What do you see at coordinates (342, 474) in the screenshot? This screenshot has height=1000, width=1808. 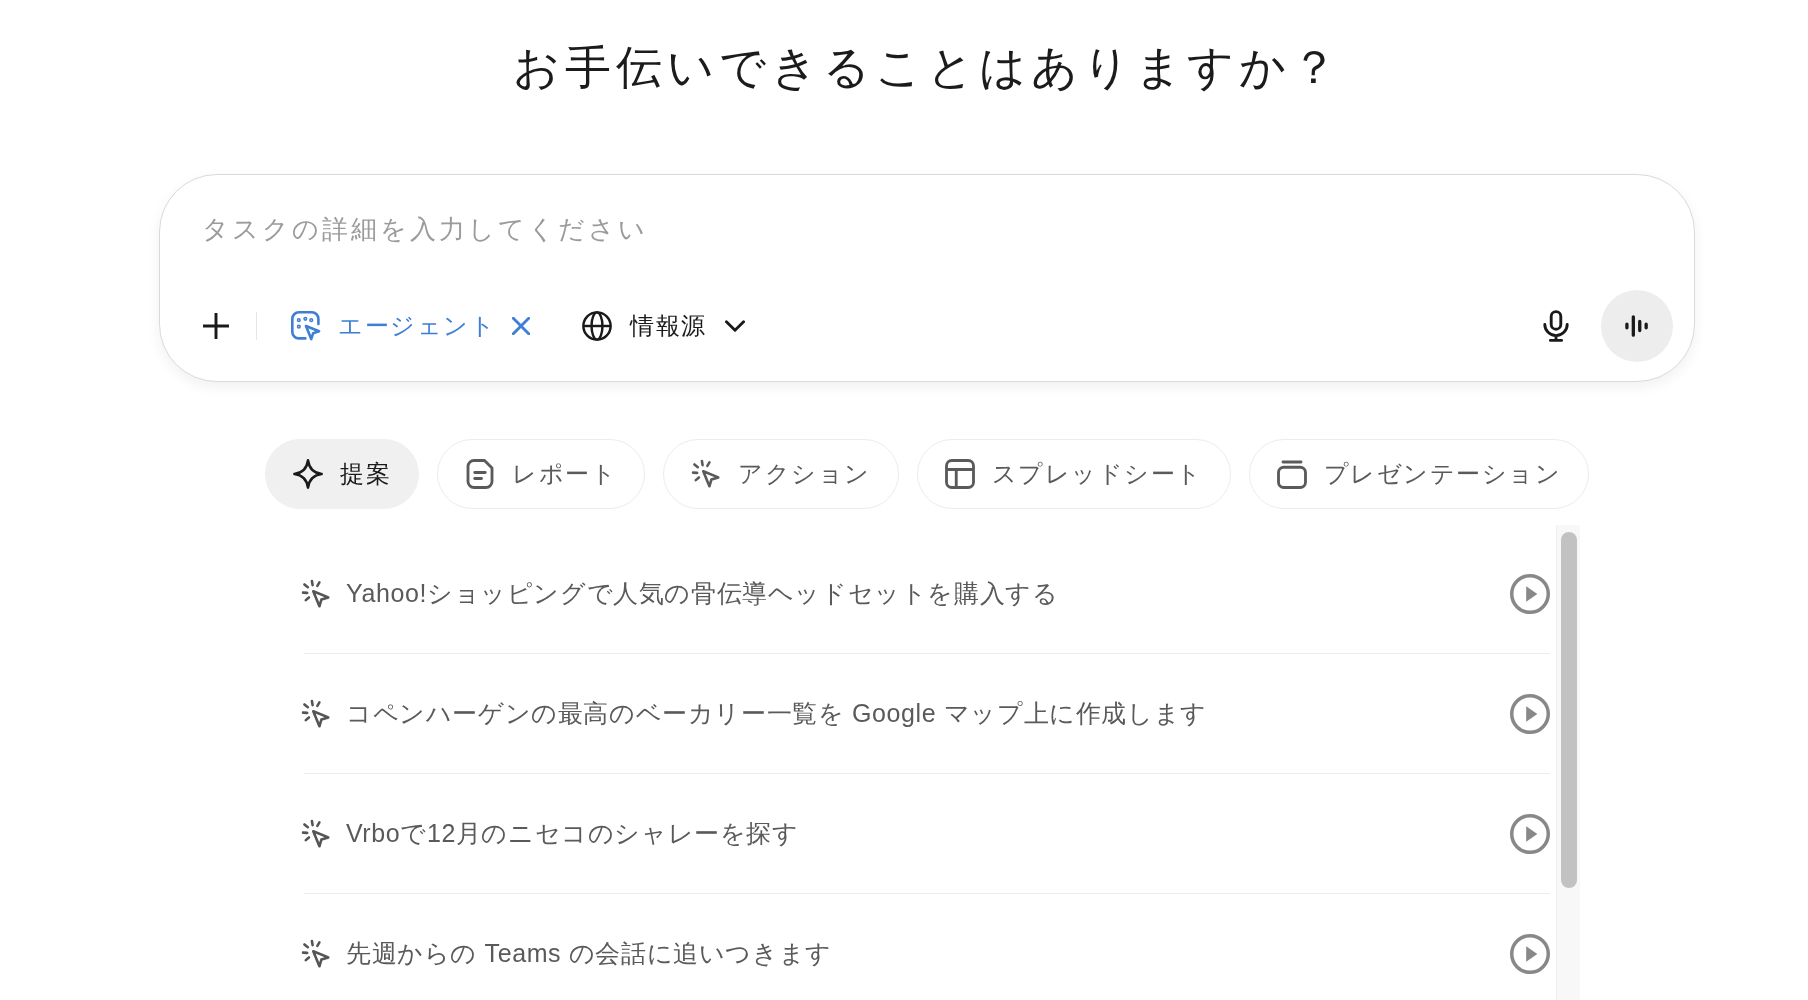 I see `category-tab: 提案` at bounding box center [342, 474].